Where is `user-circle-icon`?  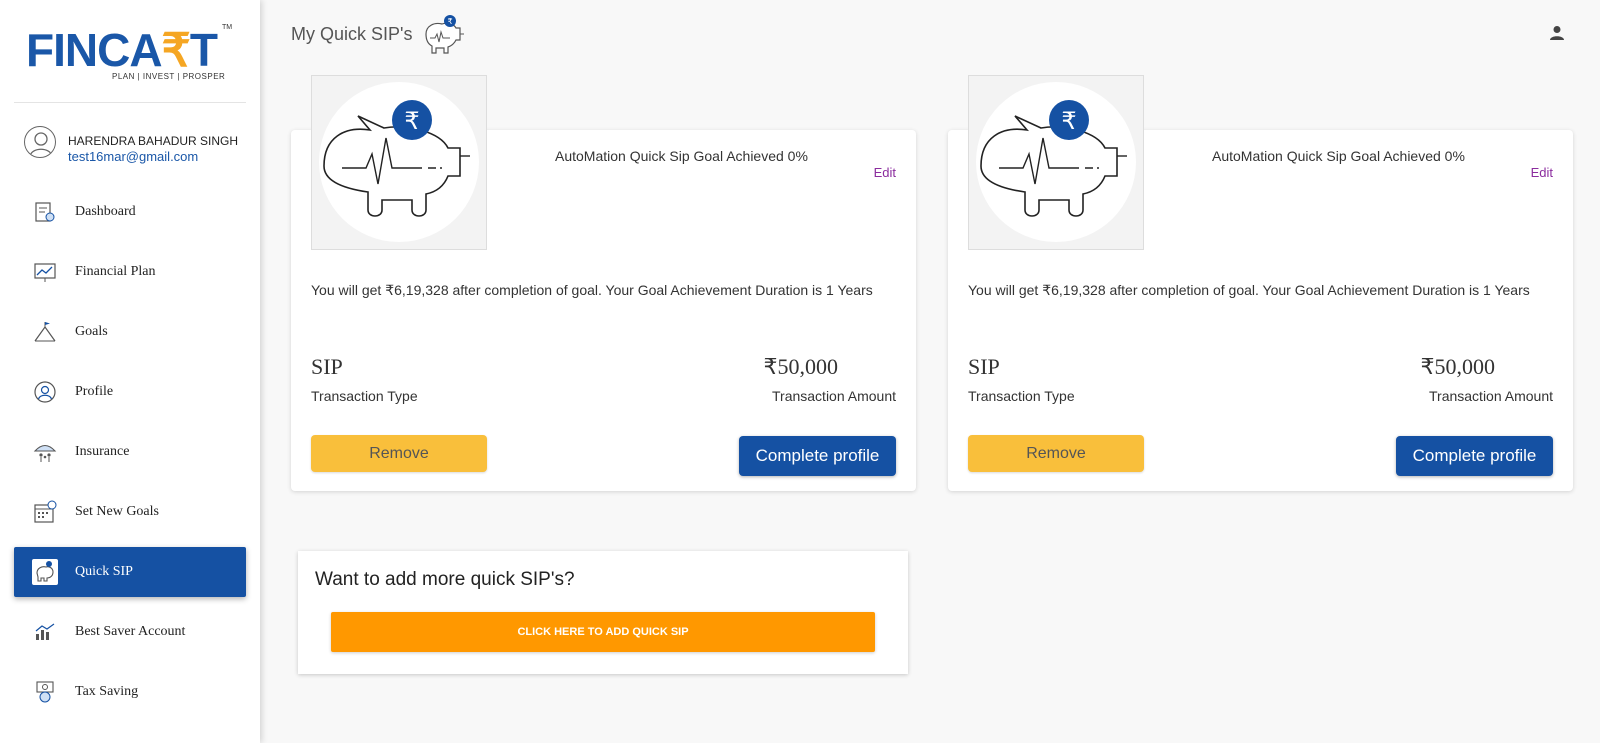 user-circle-icon is located at coordinates (45, 392).